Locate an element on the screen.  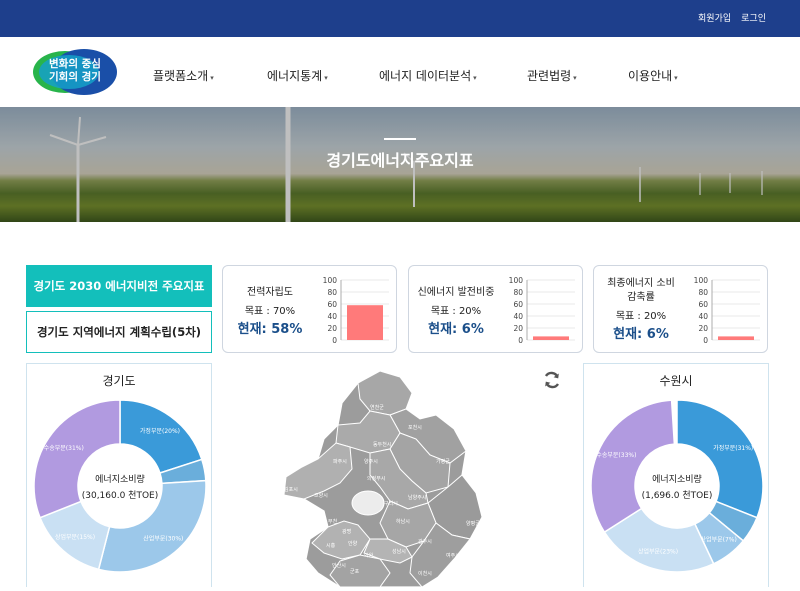
slice-label: 가정부문(31%) is located at coordinates (733, 448).